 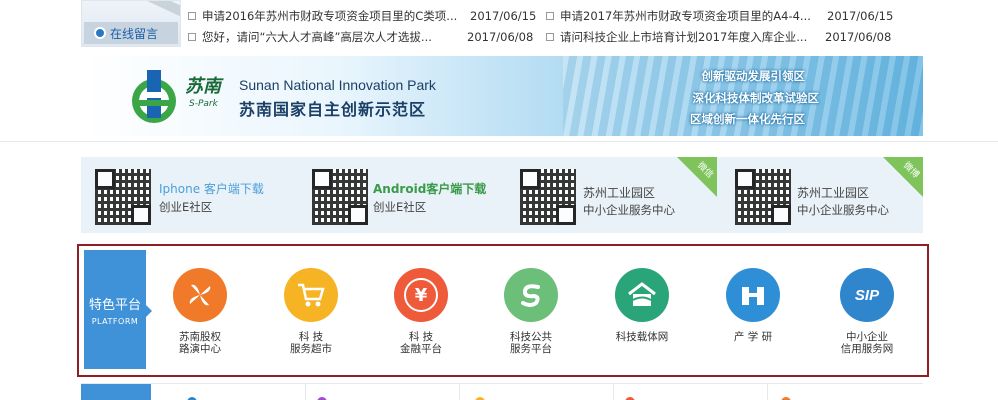 I want to click on sunan-logo-icon, so click(x=154, y=96).